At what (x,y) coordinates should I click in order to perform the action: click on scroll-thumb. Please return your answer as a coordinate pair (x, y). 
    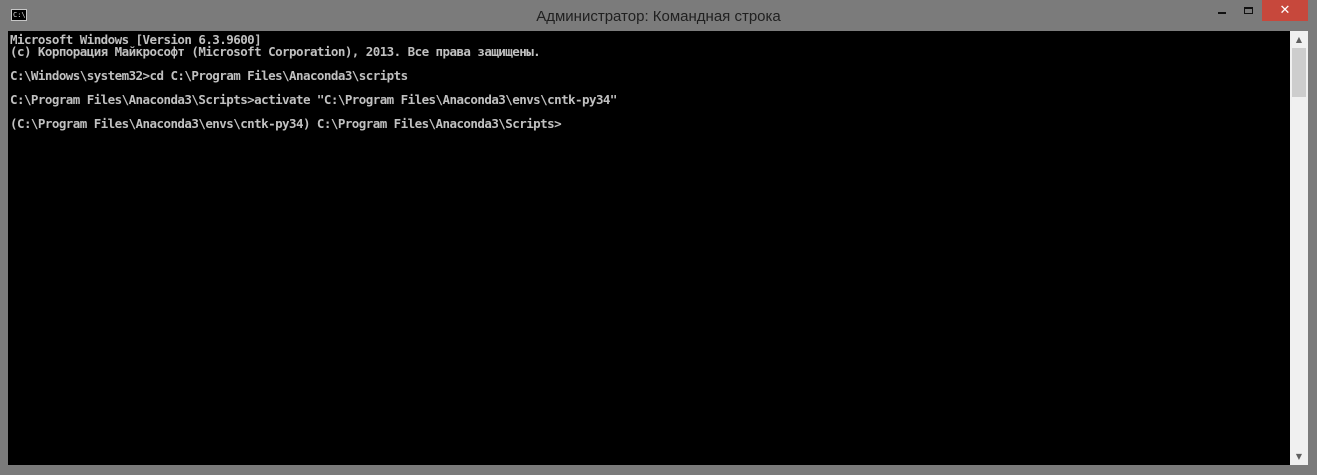
    Looking at the image, I should click on (1299, 72).